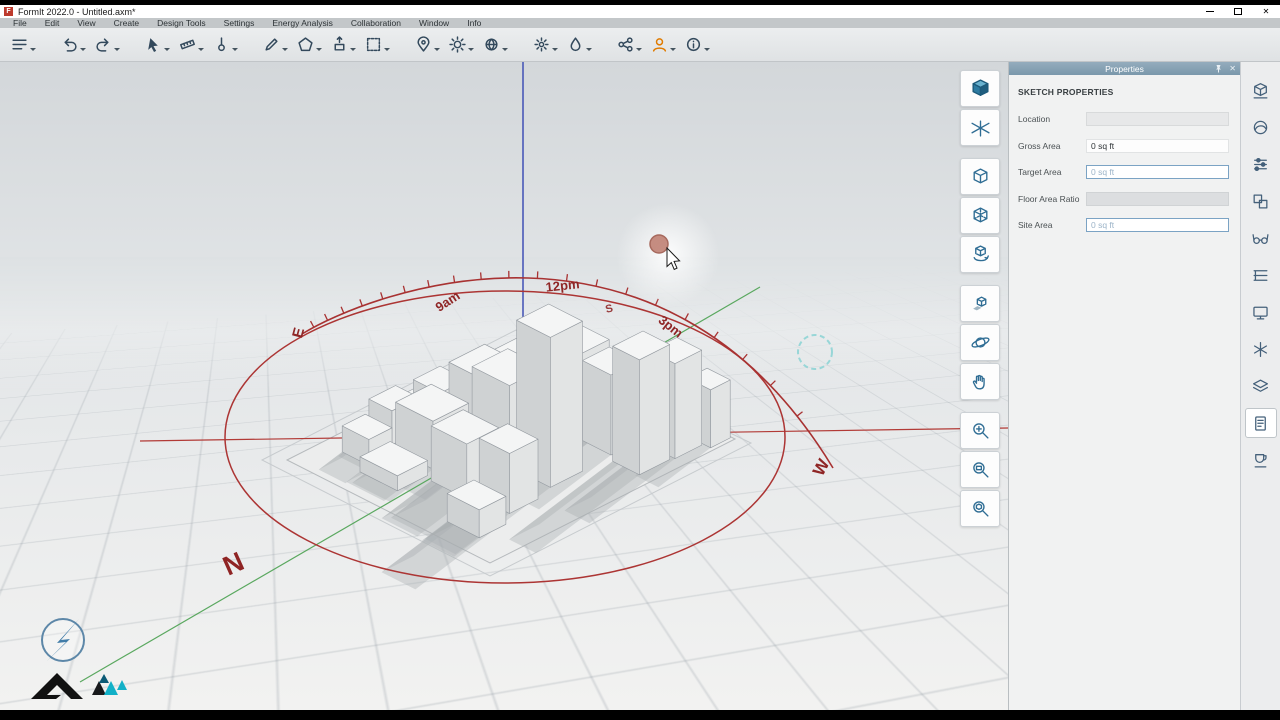  I want to click on menu-energy-analysis: Energy Analysis, so click(302, 23).